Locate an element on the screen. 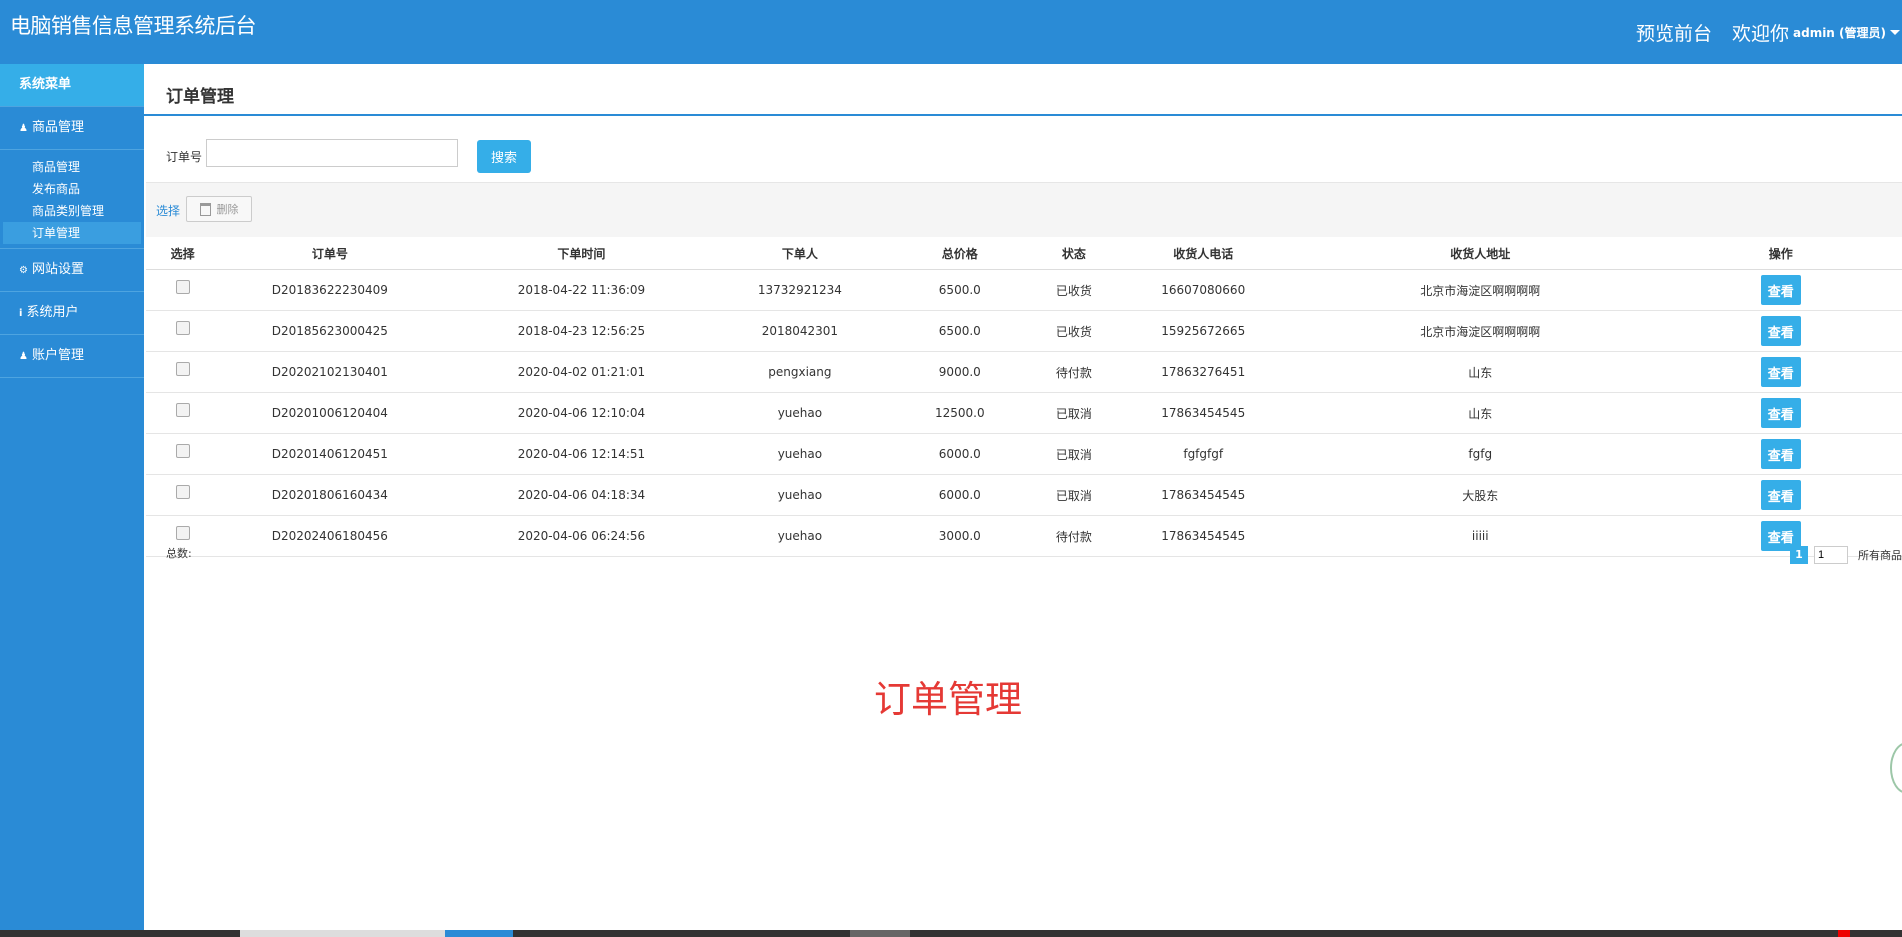 Image resolution: width=1902 pixels, height=937 pixels. current-page: 1 is located at coordinates (1799, 555).